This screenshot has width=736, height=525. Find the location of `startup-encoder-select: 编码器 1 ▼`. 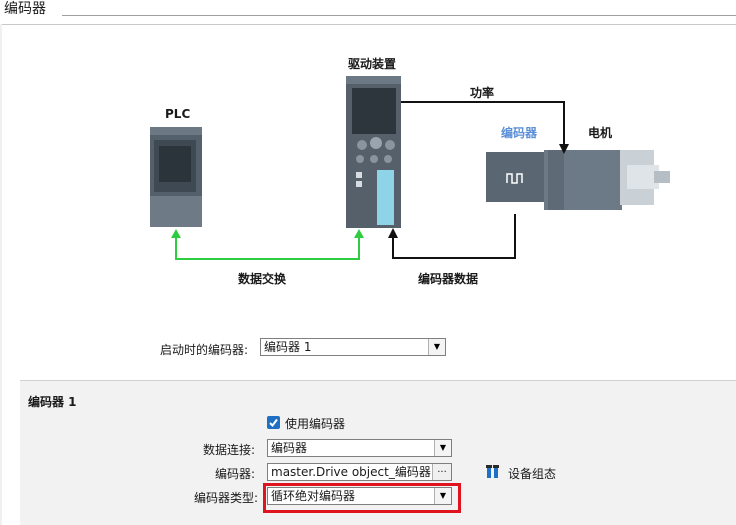

startup-encoder-select: 编码器 1 ▼ is located at coordinates (353, 347).